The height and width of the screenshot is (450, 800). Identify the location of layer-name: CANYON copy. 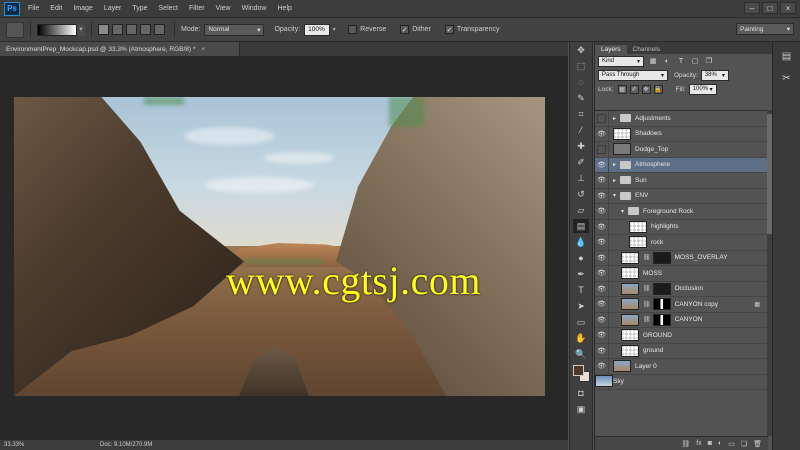
(696, 304).